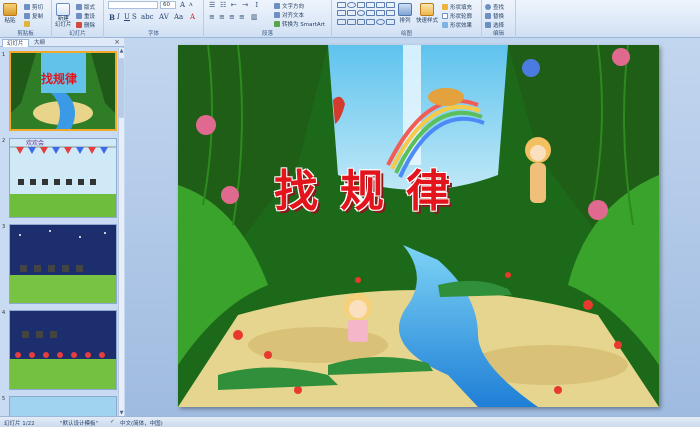 The width and height of the screenshot is (700, 427). Describe the element at coordinates (25, 34) in the screenshot. I see `clipboard-group-label: 剪贴板` at that location.